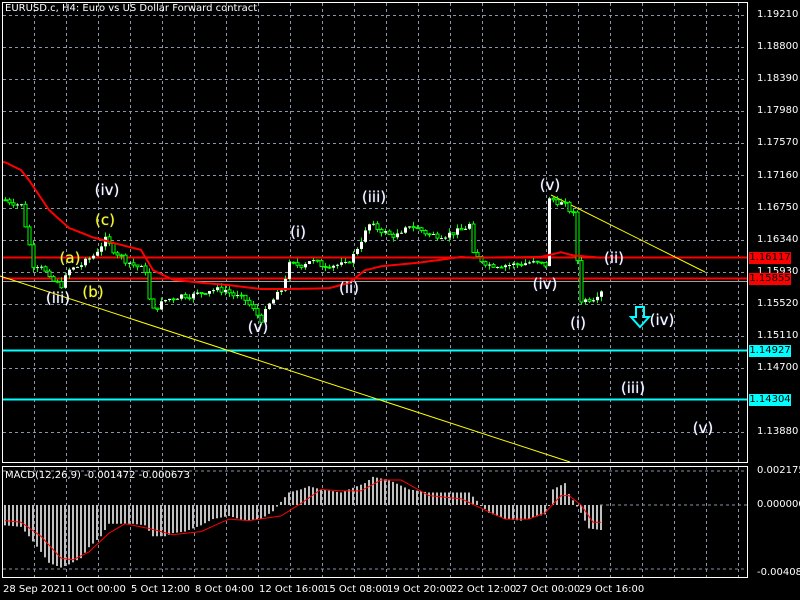  Describe the element at coordinates (778, 79) in the screenshot. I see `price-axis-label: 1.18390` at that location.